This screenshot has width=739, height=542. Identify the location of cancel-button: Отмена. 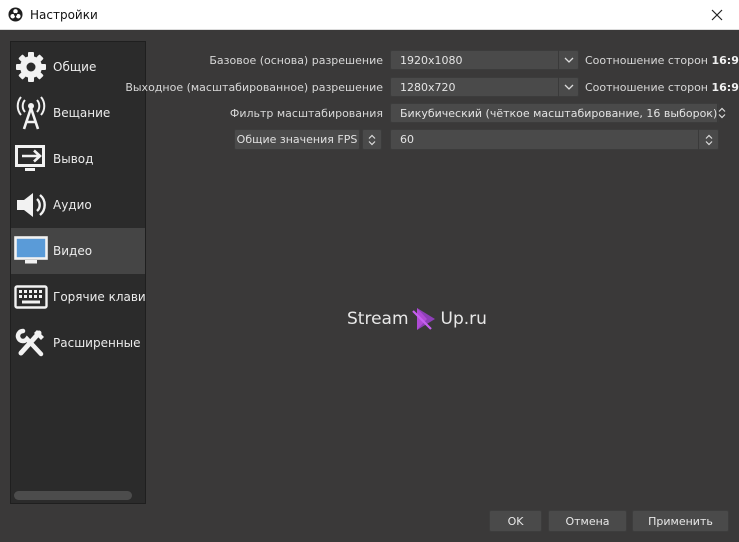
(587, 521).